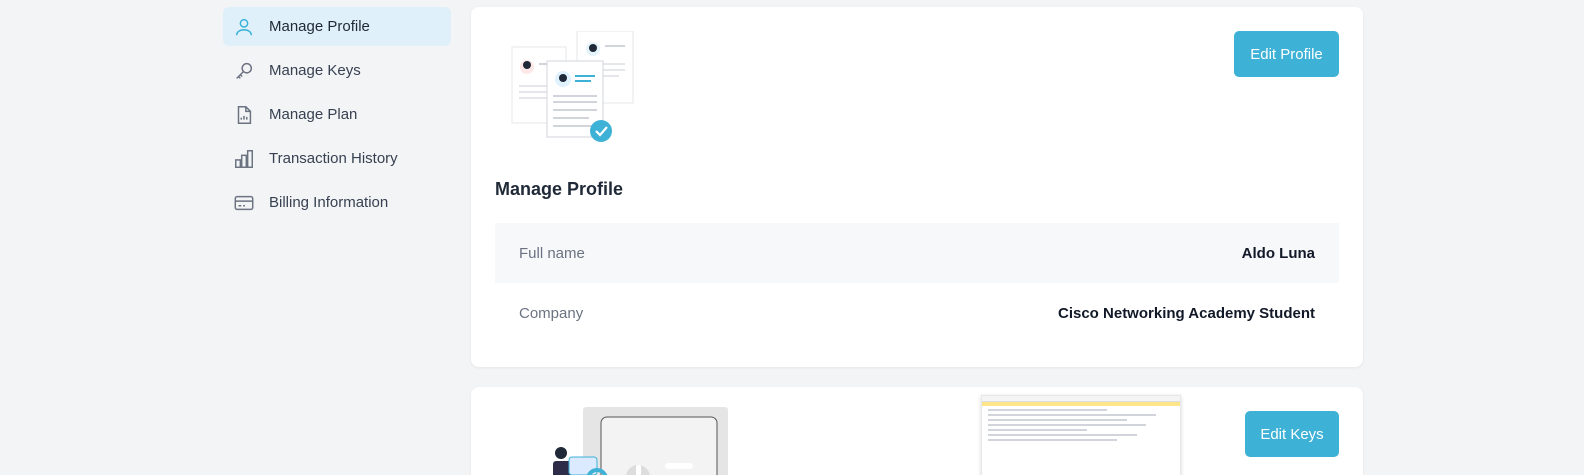  What do you see at coordinates (244, 159) in the screenshot?
I see `bar-chart-icon` at bounding box center [244, 159].